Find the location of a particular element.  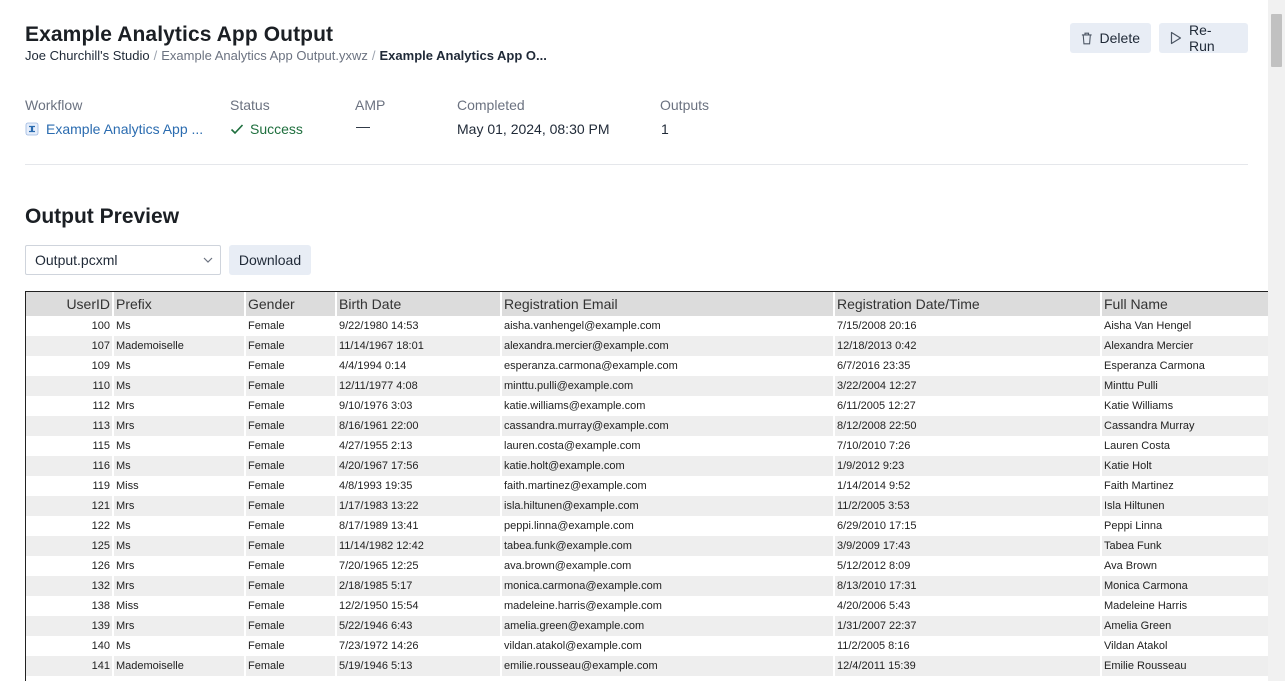

cell-registration-datetime: 3/9/2009 17:43 is located at coordinates (967, 546).